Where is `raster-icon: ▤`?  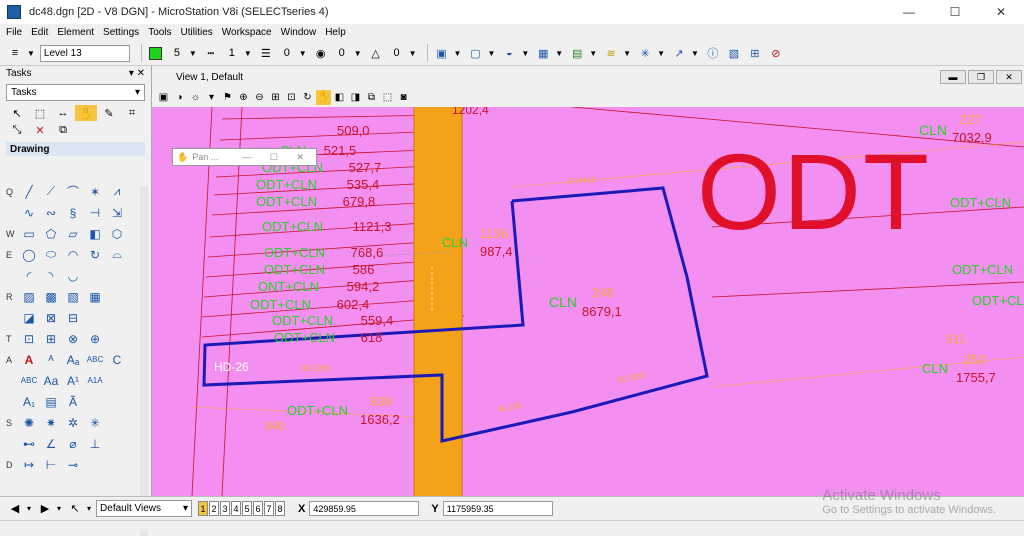
raster-icon: ▤ is located at coordinates (577, 53).